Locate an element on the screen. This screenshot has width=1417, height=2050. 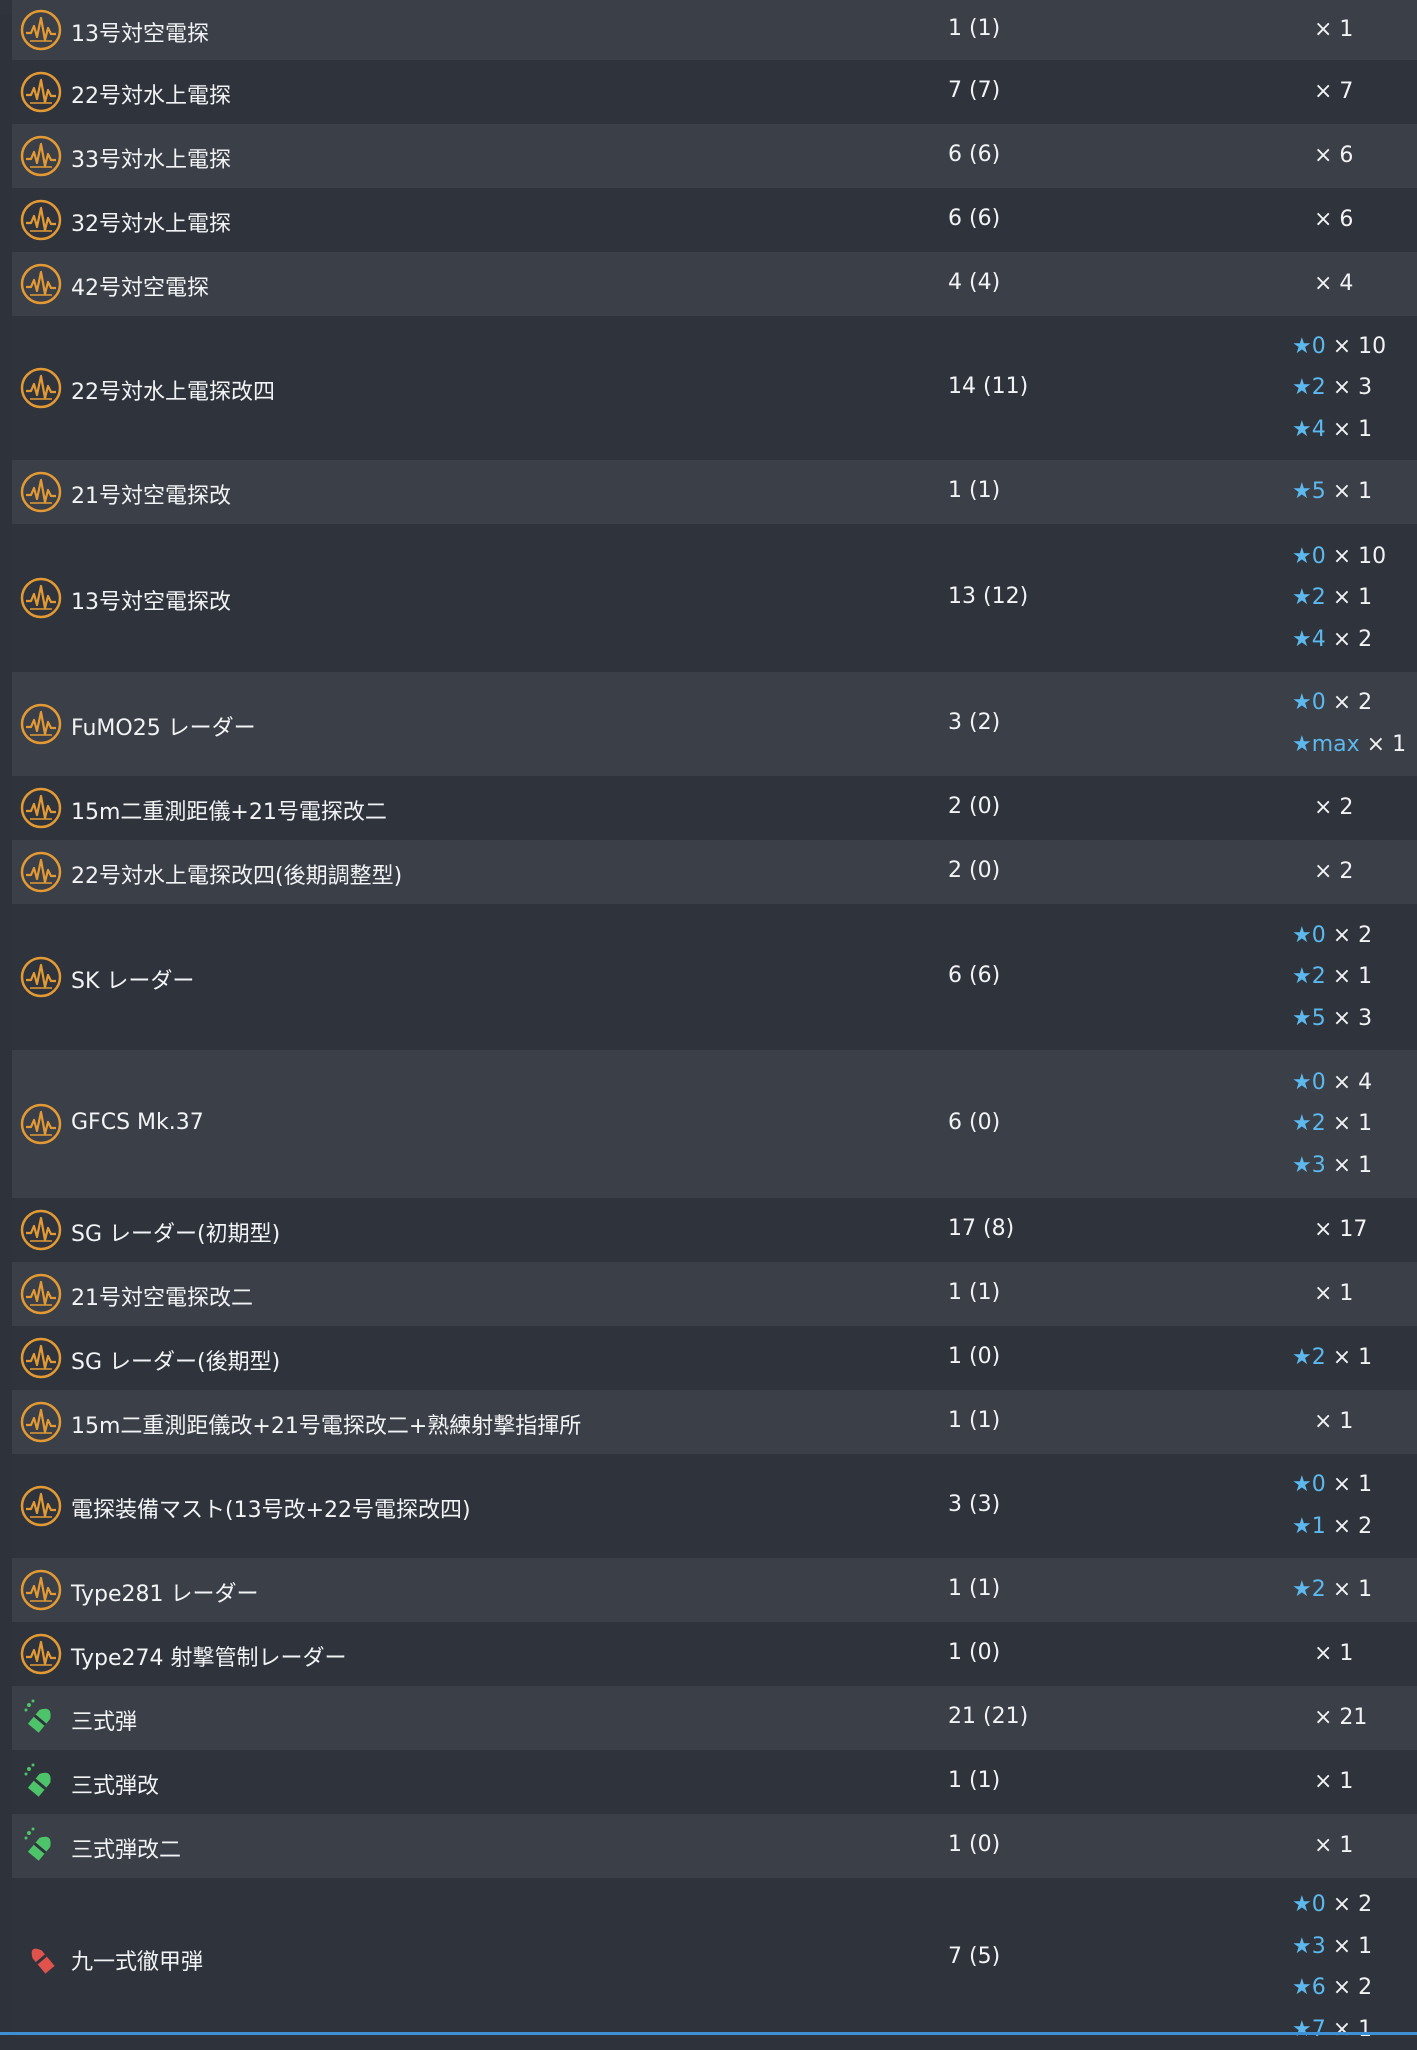
table-row: 42号対空電探 4 (4) × 4 is located at coordinates (714, 284).